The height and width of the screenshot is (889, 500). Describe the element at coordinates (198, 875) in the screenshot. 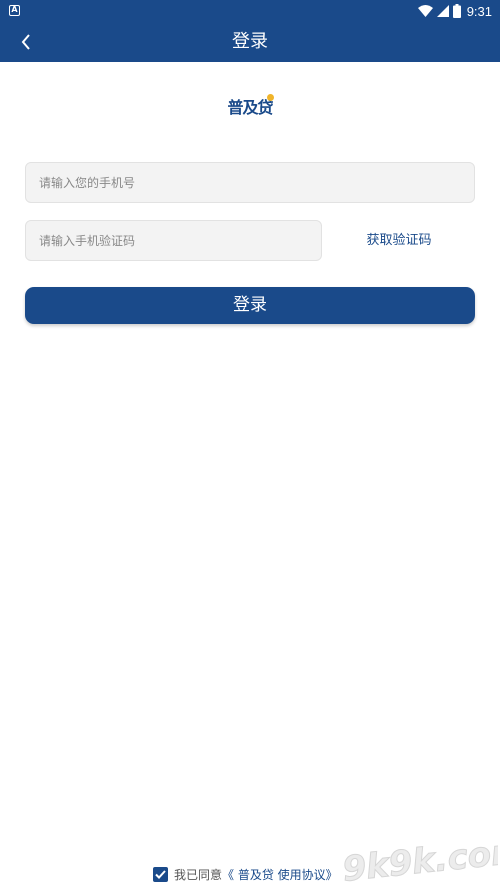

I see `agreement-prefix: 我已同意` at that location.